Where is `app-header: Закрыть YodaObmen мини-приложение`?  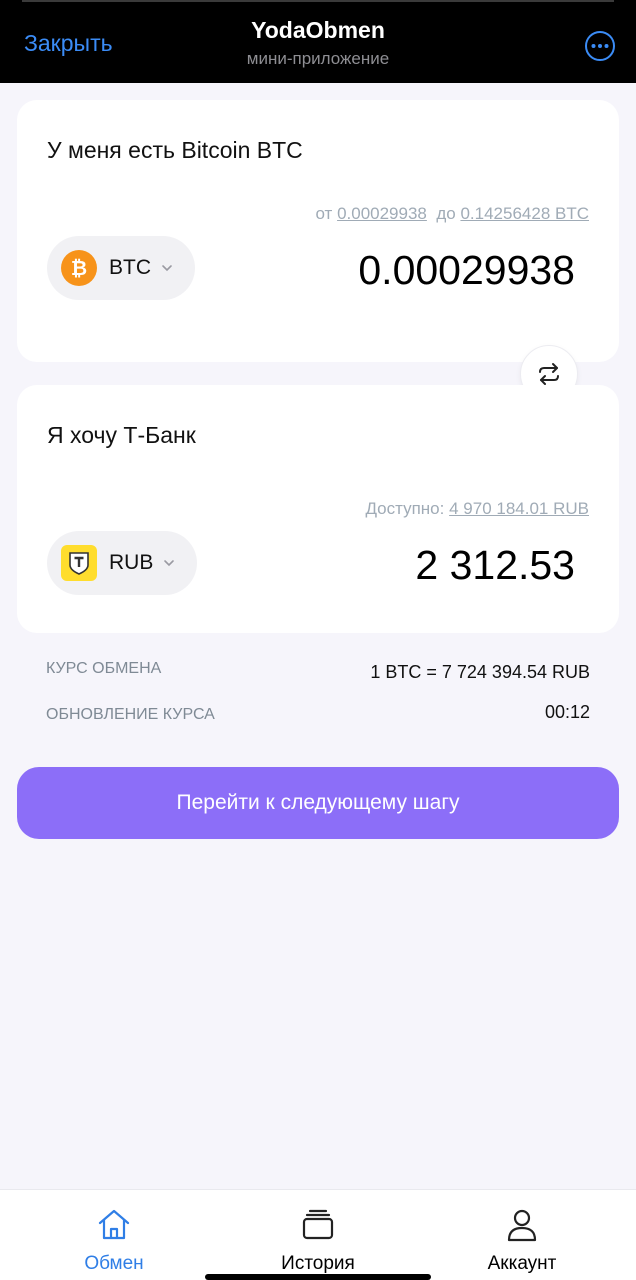
app-header: Закрыть YodaObmen мини-приложение is located at coordinates (318, 41).